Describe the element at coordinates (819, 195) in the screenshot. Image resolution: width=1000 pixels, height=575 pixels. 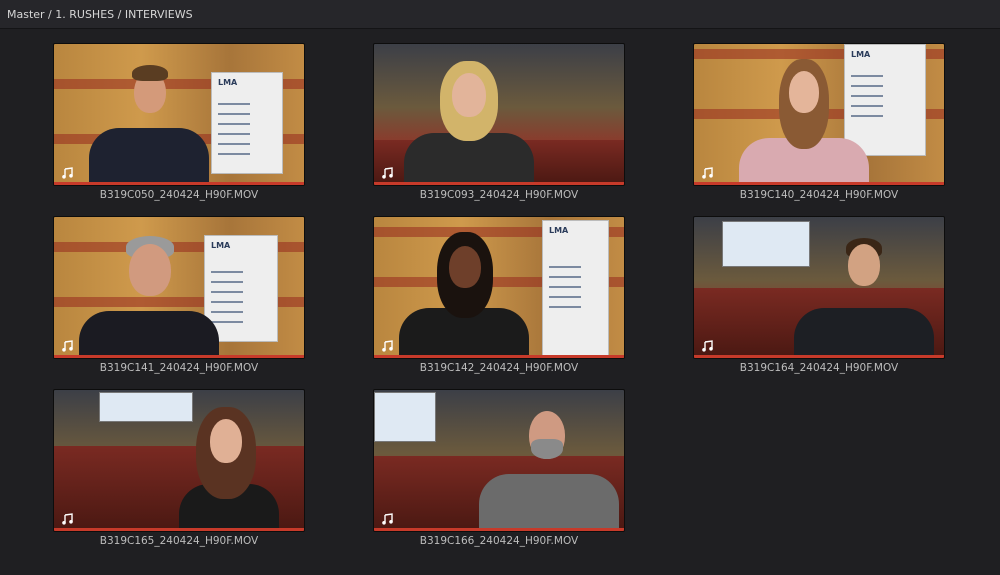
I see `clip-name: B319C140_240424_H90F.MOV` at that location.